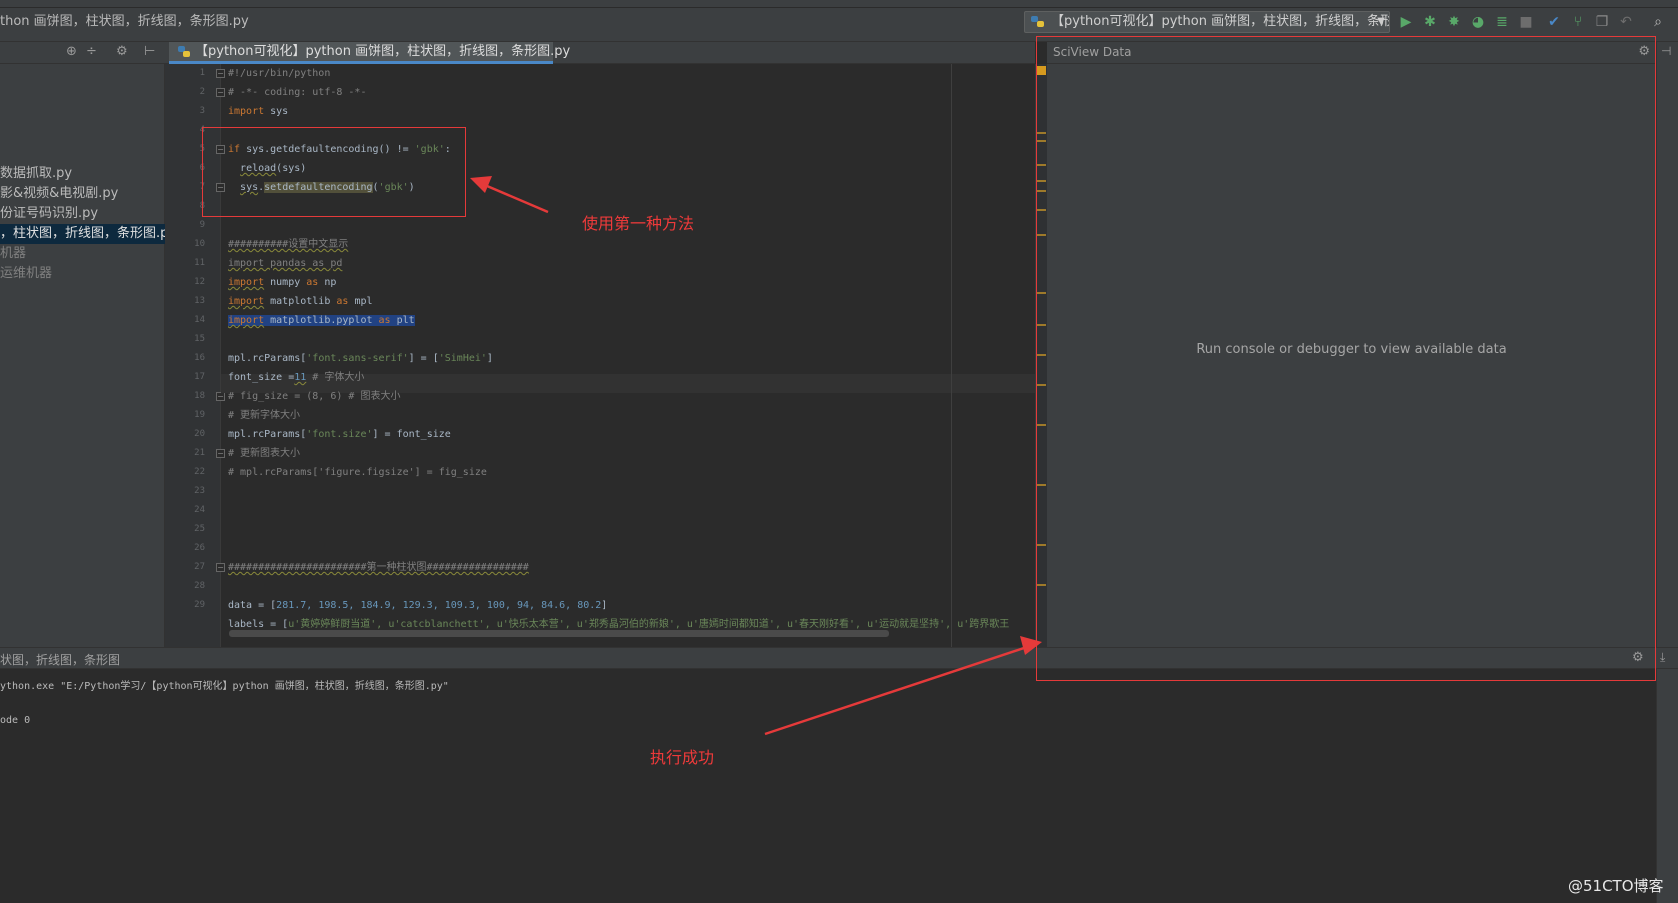 The width and height of the screenshot is (1678, 903). What do you see at coordinates (258, 111) in the screenshot?
I see `code-line: import sys` at bounding box center [258, 111].